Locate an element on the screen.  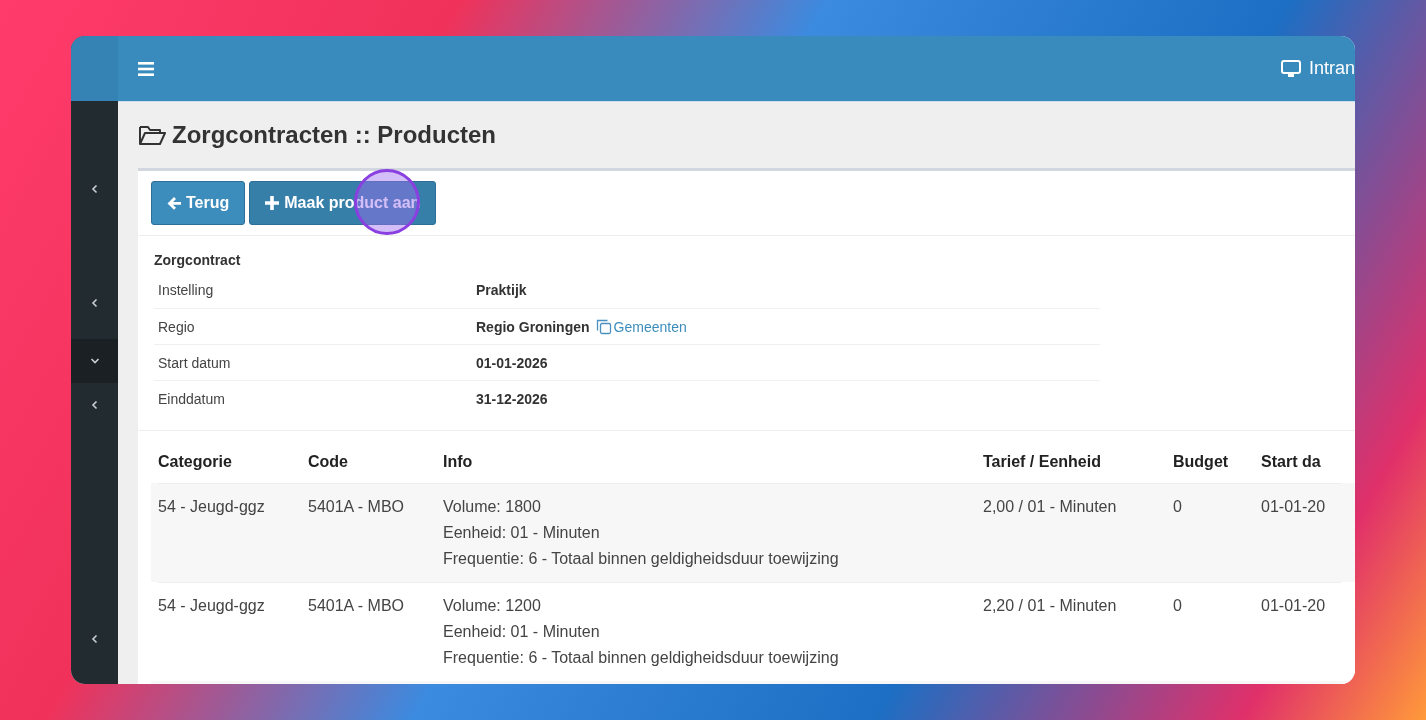
chevron-down-icon is located at coordinates (94, 361).